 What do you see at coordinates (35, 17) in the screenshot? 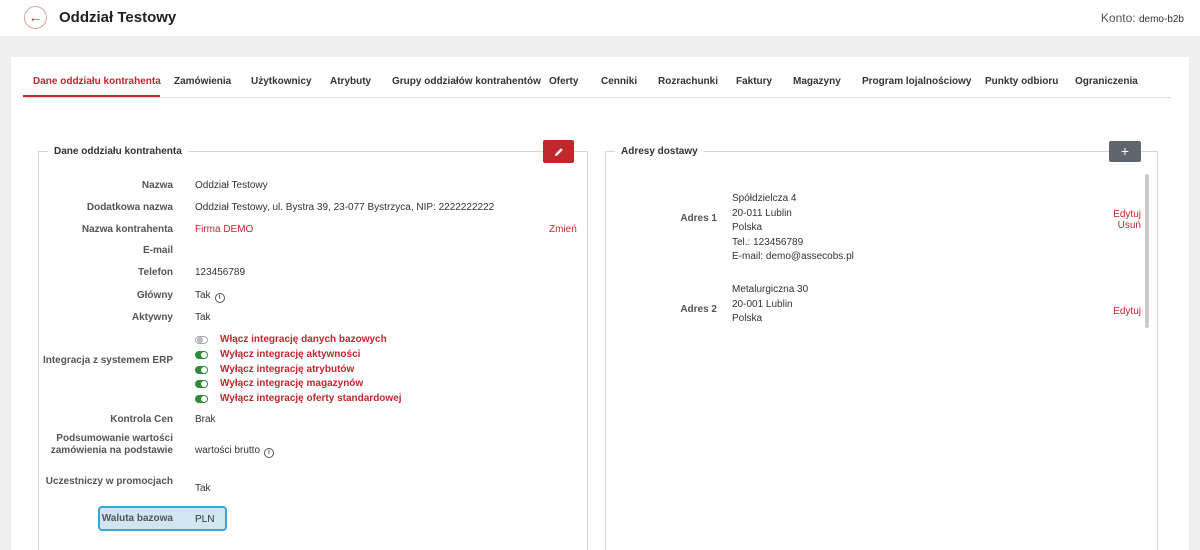
I see `arrow-left-icon: ←` at bounding box center [35, 17].